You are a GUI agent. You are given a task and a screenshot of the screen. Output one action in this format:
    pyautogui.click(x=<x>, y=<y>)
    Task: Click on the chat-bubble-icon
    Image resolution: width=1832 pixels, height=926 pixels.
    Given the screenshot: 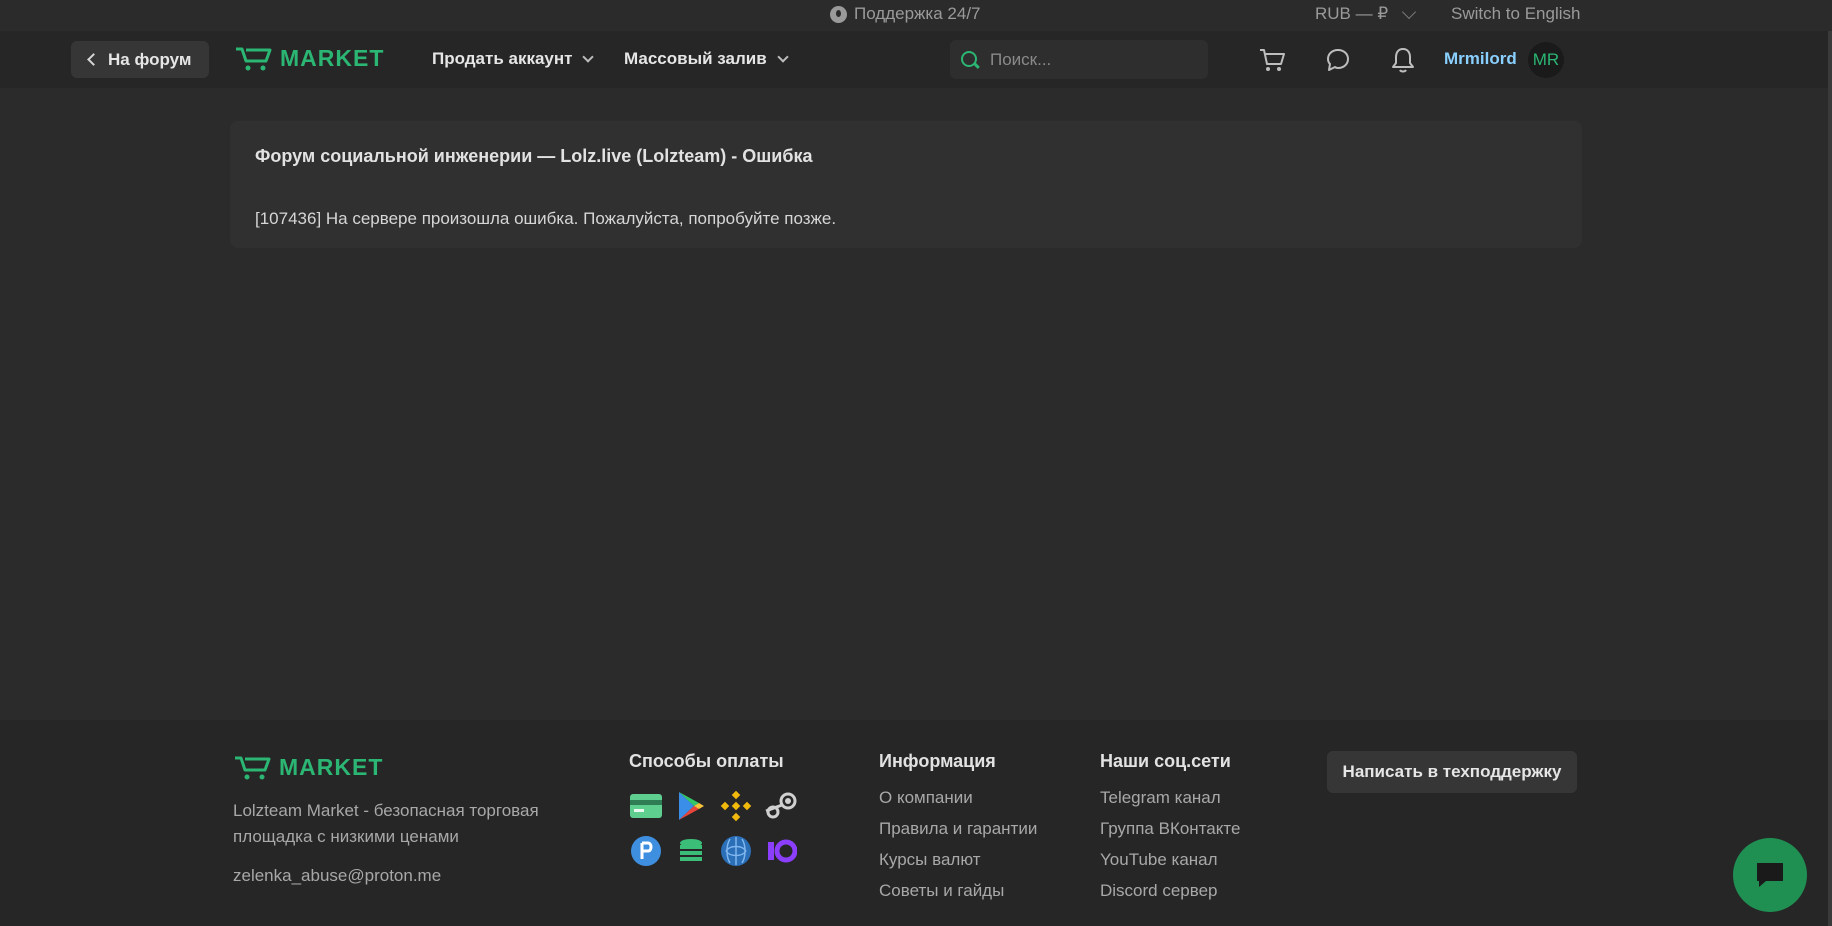 What is the action you would take?
    pyautogui.click(x=1770, y=875)
    